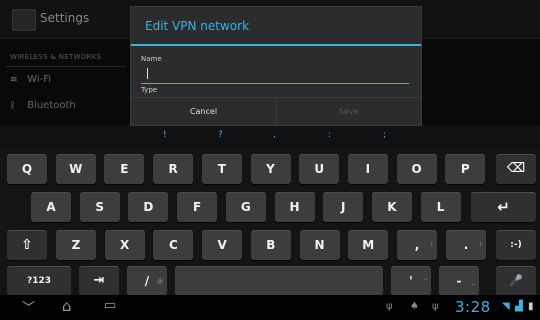 This screenshot has height=320, width=540. I want to click on android-debug-icon: ♠, so click(414, 306).